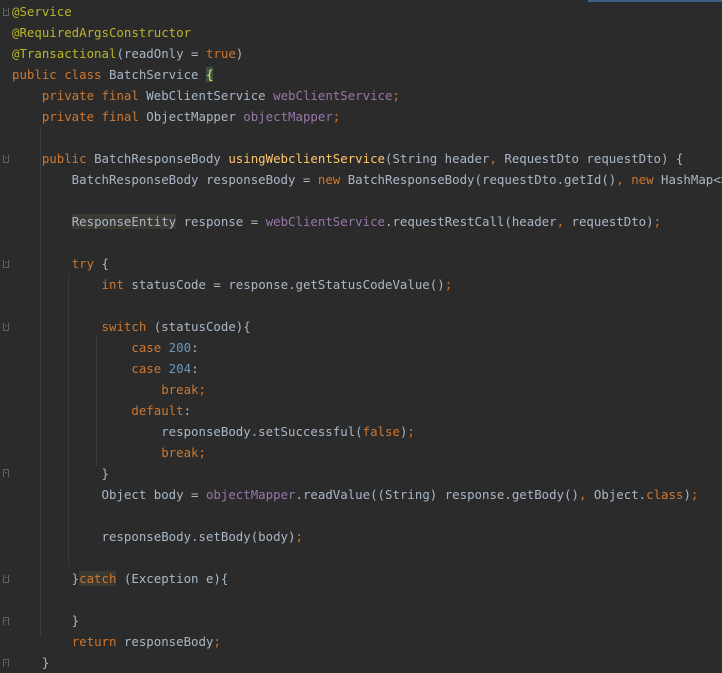 This screenshot has width=722, height=673. I want to click on code-token: default, so click(157, 410).